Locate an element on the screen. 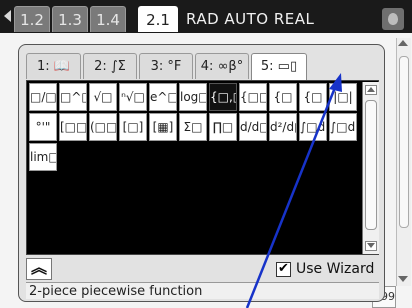  document-scrollbar is located at coordinates (403, 162).